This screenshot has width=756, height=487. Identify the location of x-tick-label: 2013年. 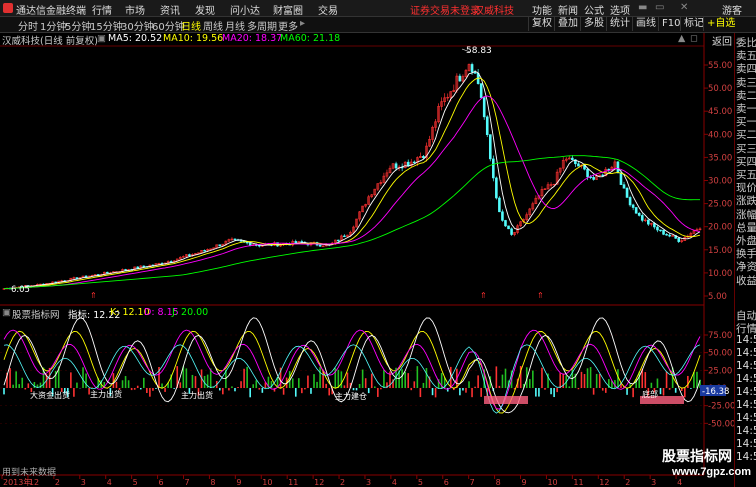
(17, 482).